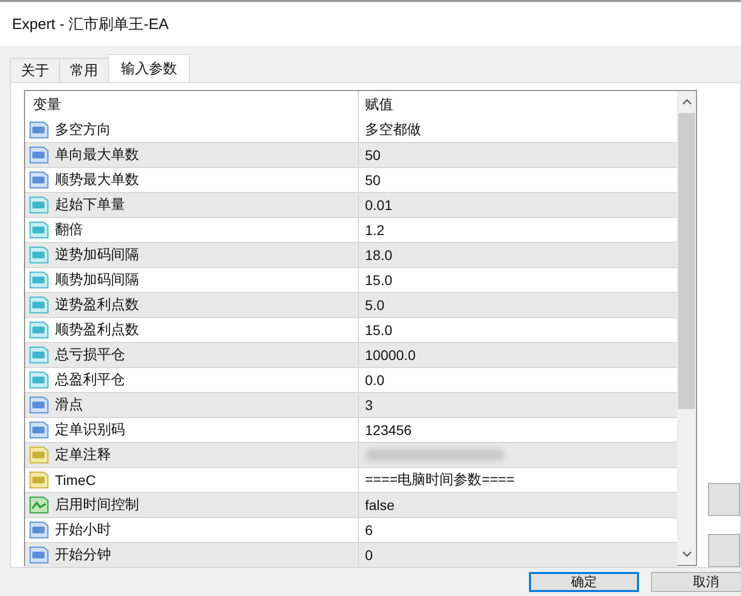 Image resolution: width=741 pixels, height=596 pixels. I want to click on parameter-name: 单向最大单数, so click(97, 155).